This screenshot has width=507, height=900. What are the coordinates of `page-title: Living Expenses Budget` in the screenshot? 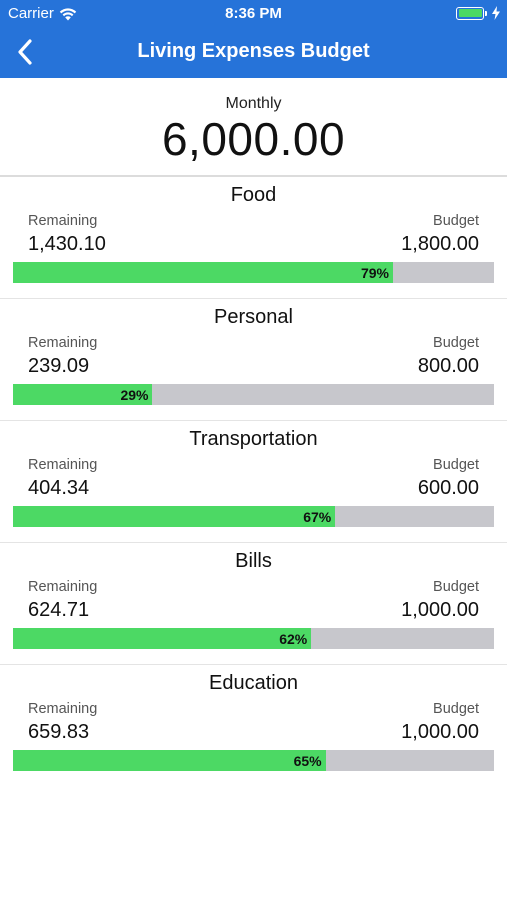 It's located at (253, 51).